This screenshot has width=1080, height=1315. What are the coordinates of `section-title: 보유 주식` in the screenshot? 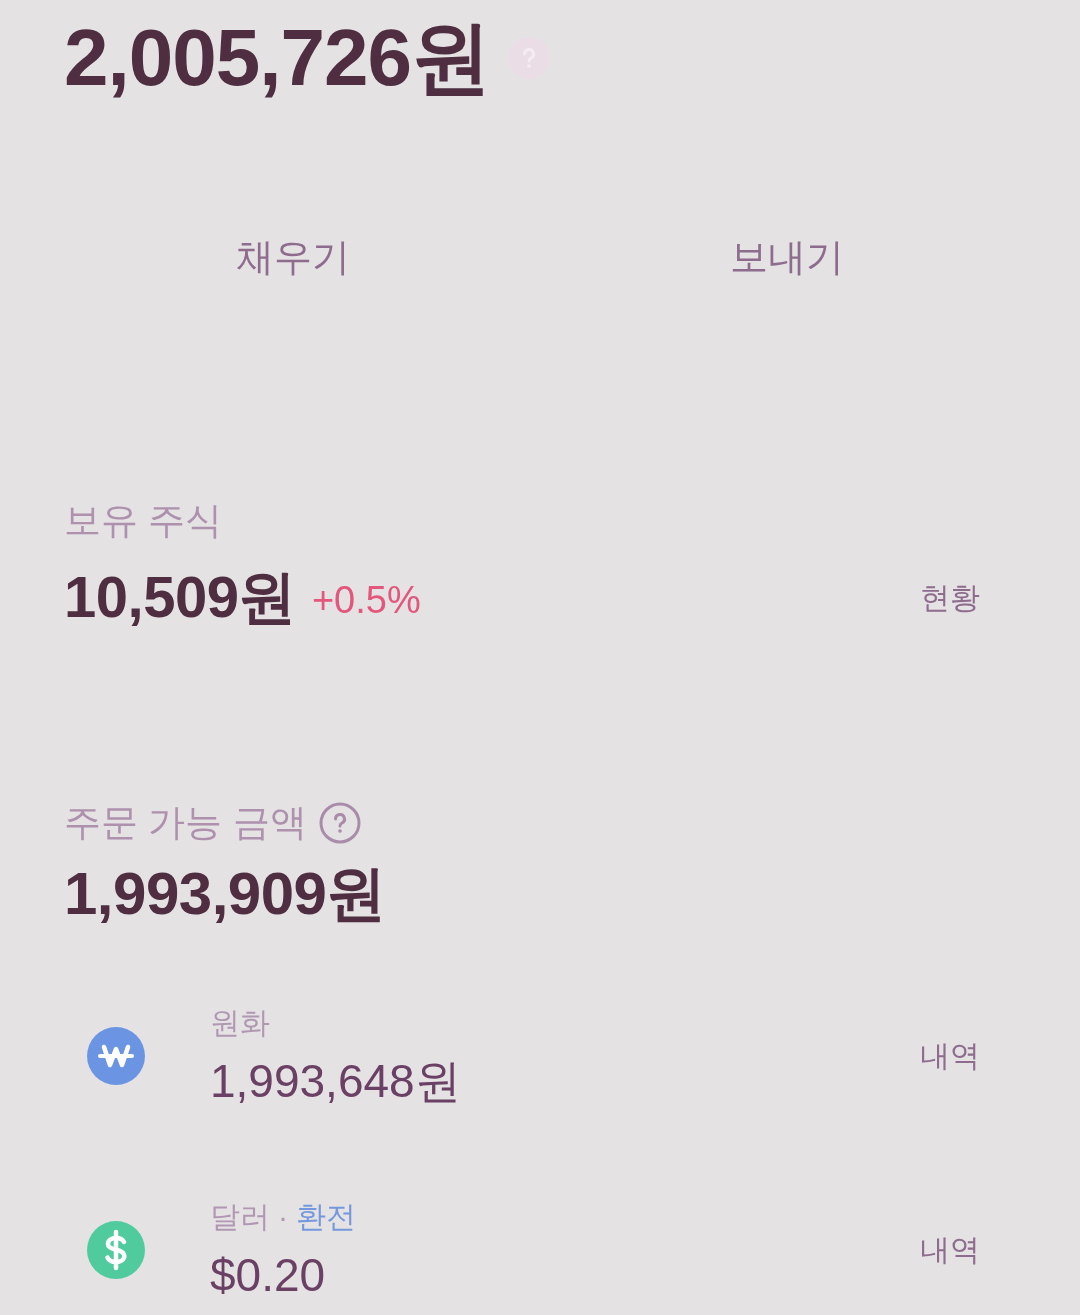 It's located at (143, 521).